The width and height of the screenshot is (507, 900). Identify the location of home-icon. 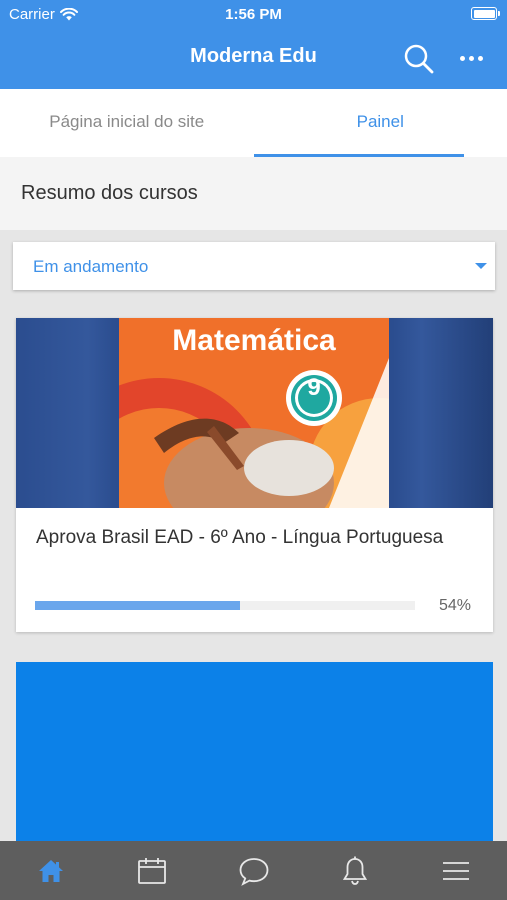
(50, 870).